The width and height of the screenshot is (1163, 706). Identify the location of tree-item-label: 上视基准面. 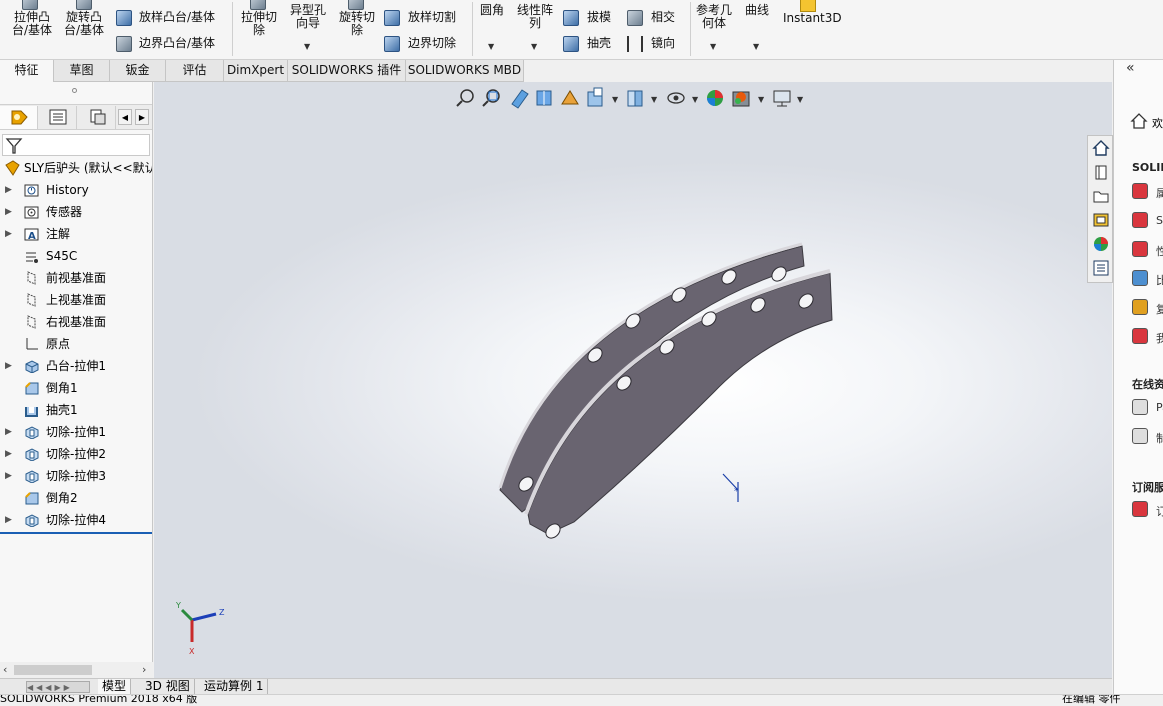
(76, 300).